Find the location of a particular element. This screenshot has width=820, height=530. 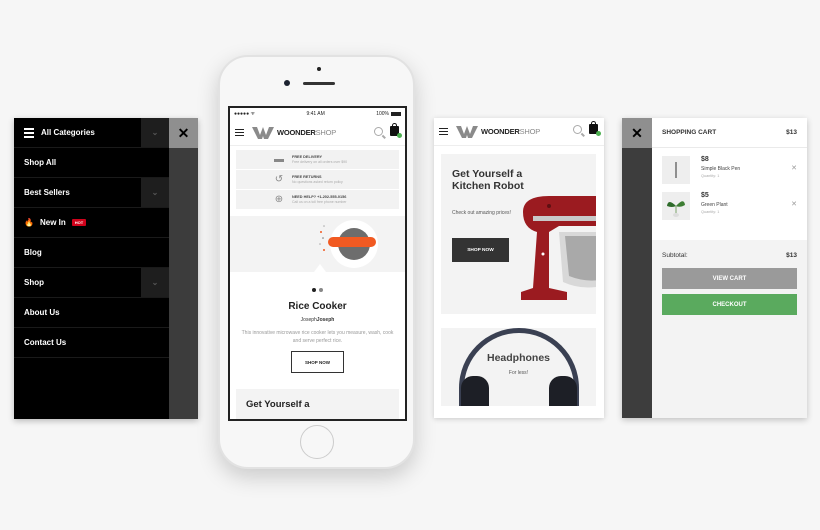

product-thumbnail-plant is located at coordinates (676, 206).